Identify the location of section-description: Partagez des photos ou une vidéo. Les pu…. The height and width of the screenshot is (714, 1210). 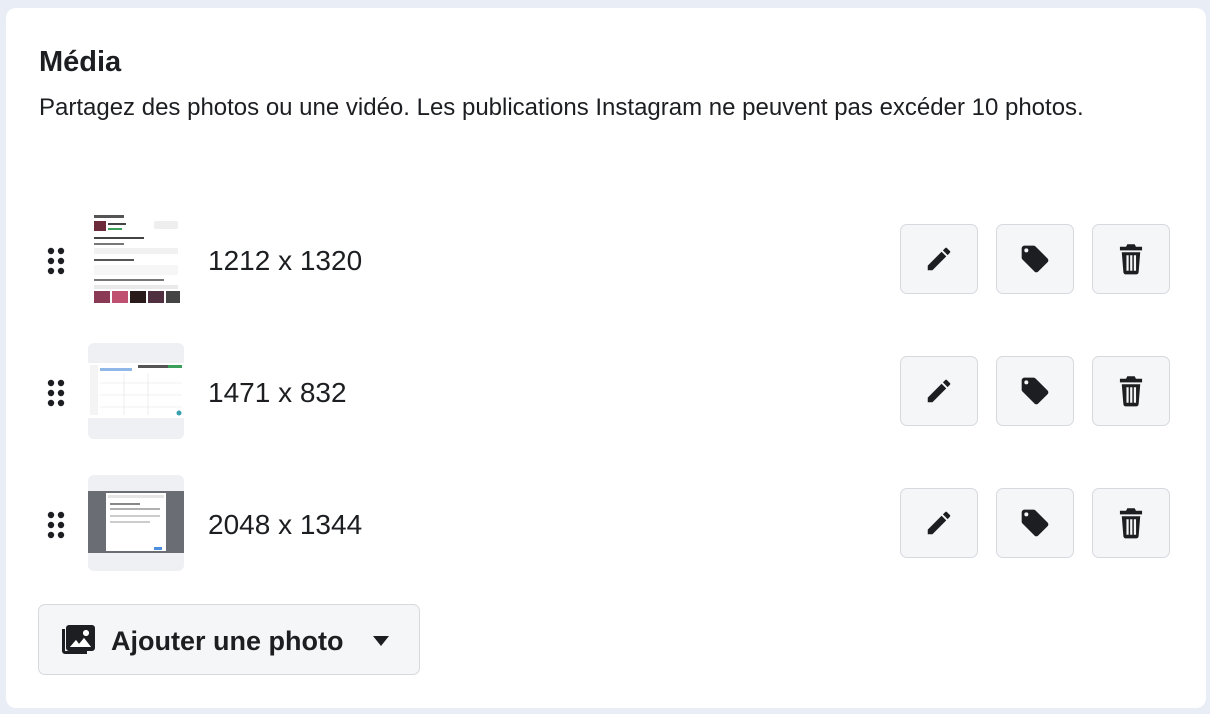
(561, 107).